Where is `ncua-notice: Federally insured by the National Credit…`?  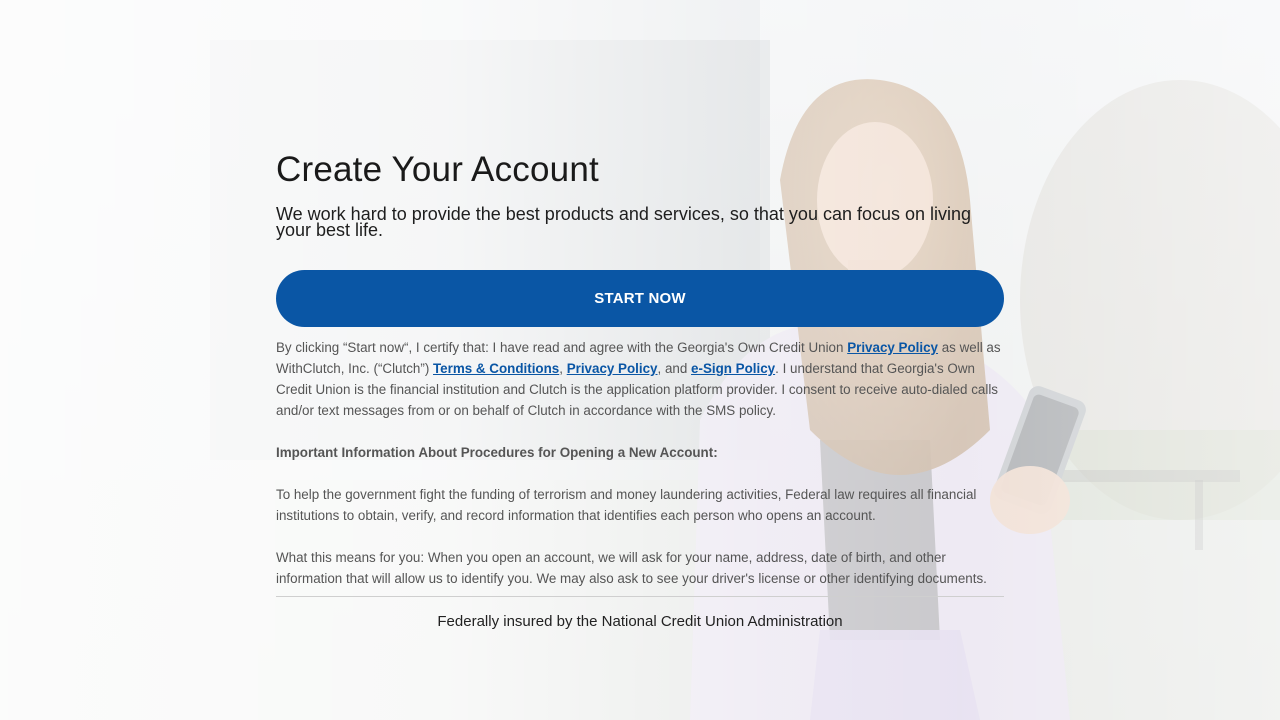
ncua-notice: Federally insured by the National Credit… is located at coordinates (640, 621).